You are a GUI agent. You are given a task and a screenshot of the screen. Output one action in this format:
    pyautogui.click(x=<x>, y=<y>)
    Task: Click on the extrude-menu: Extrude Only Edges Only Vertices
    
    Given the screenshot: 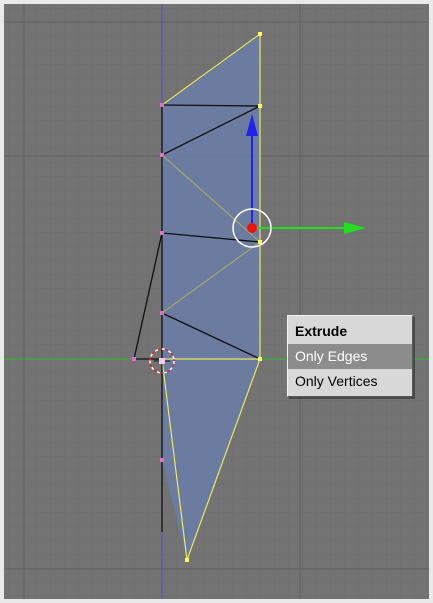 What is the action you would take?
    pyautogui.click(x=350, y=356)
    